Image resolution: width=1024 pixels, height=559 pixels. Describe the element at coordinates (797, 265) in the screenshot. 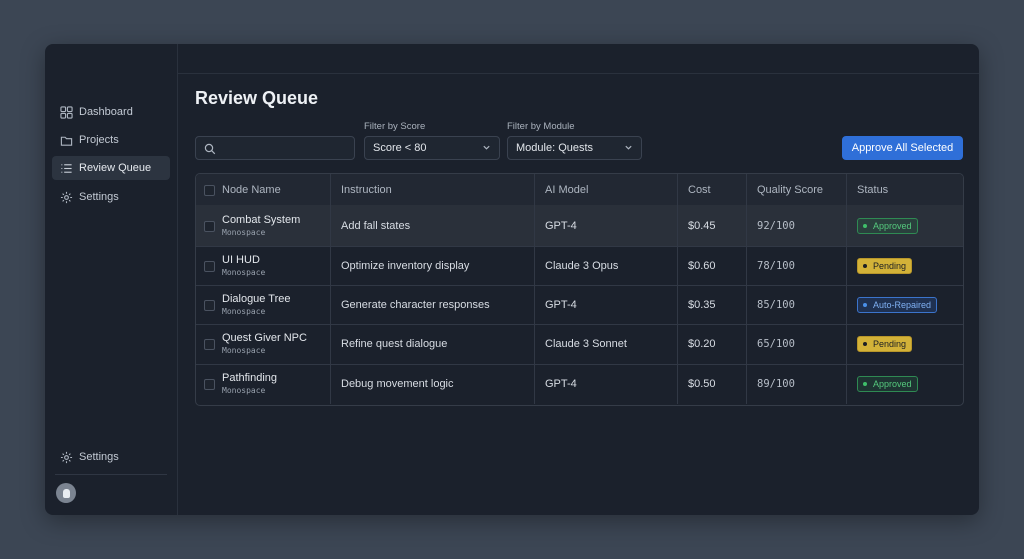

I see `cell-quality-score: 78/100` at that location.